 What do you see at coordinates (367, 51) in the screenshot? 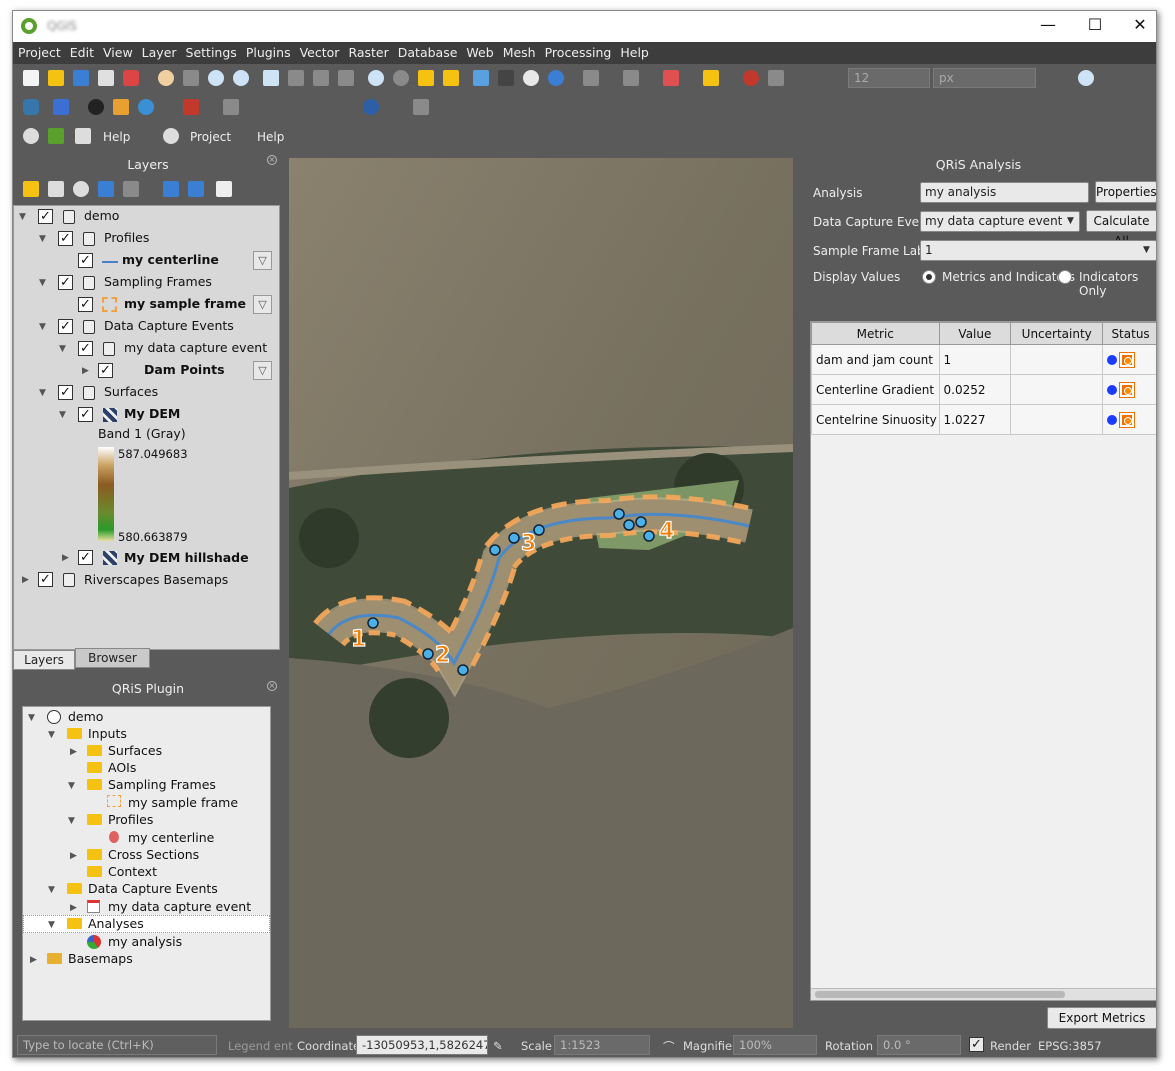
I see `menu-raster: Raster` at bounding box center [367, 51].